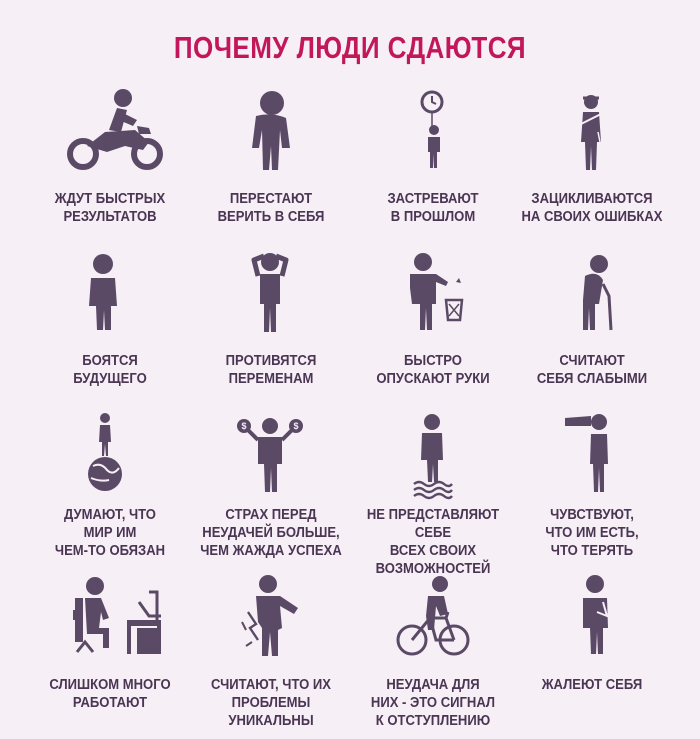 This screenshot has width=700, height=739. I want to click on item-label-line: УНИКАЛЬНЫ, so click(271, 721).